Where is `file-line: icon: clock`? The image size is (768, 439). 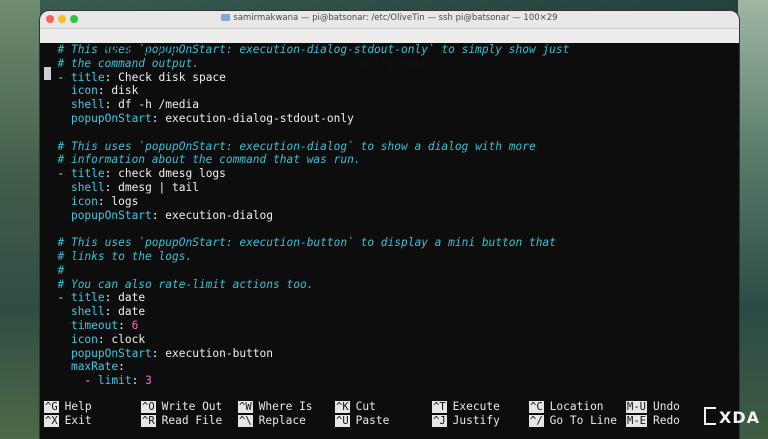 file-line: icon: clock is located at coordinates (391, 340).